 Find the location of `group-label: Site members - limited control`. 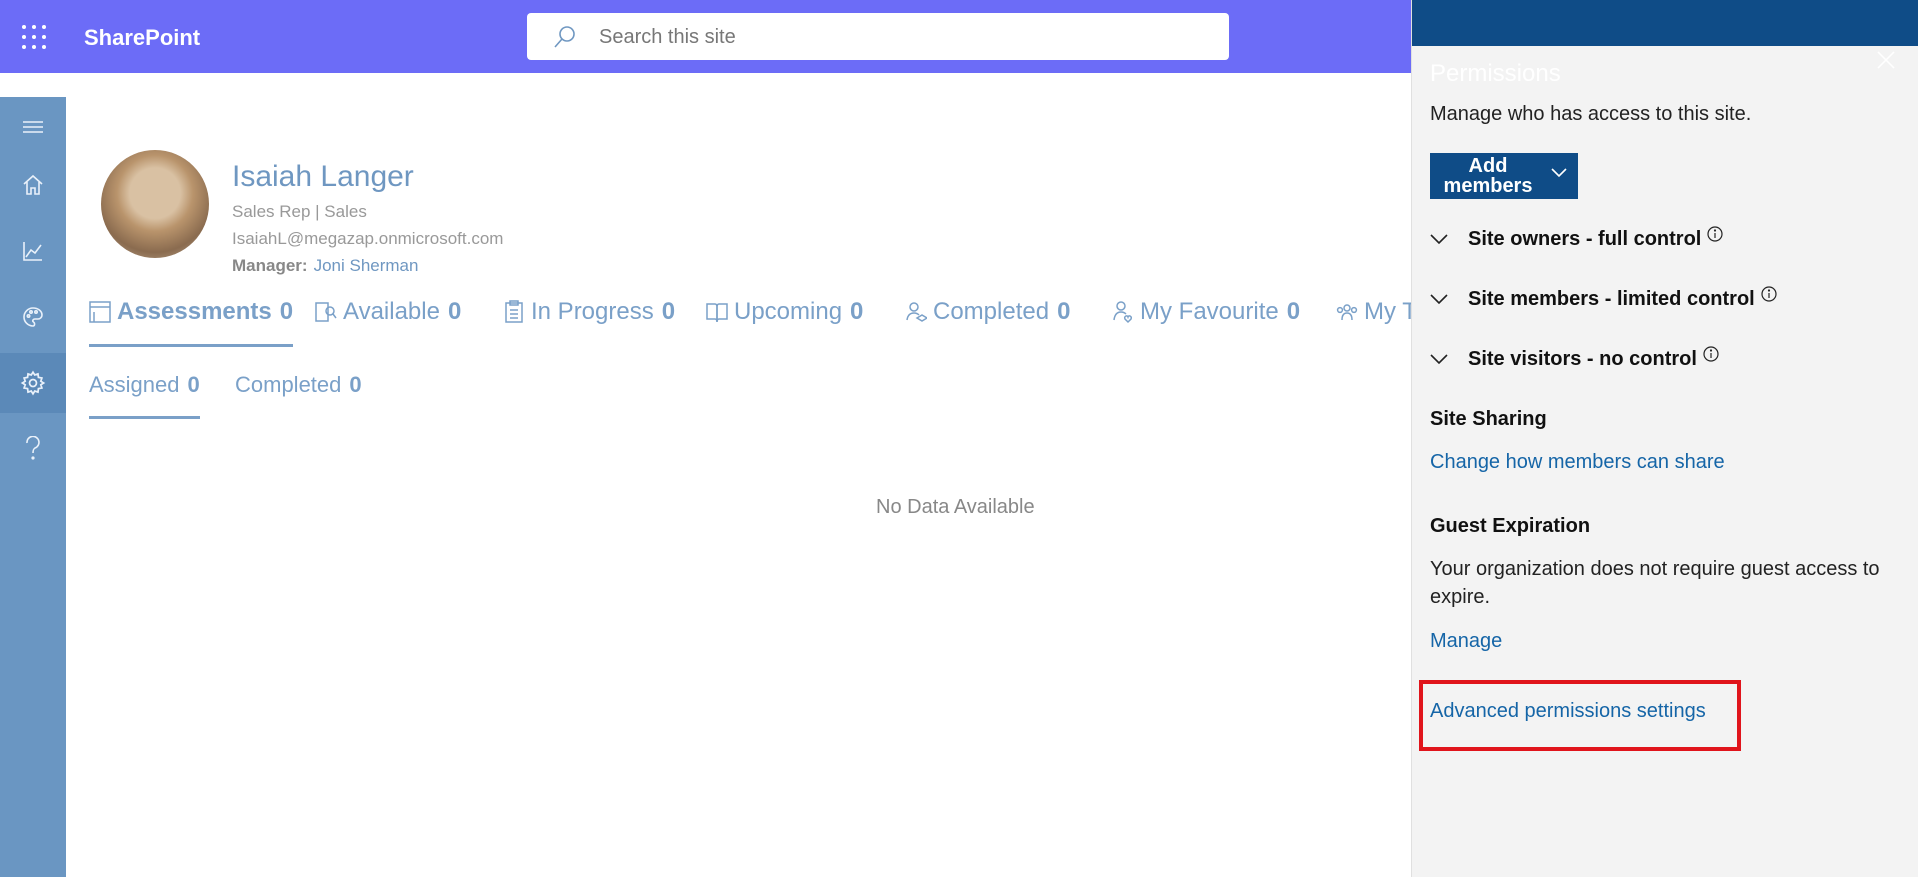

group-label: Site members - limited control is located at coordinates (1611, 298).